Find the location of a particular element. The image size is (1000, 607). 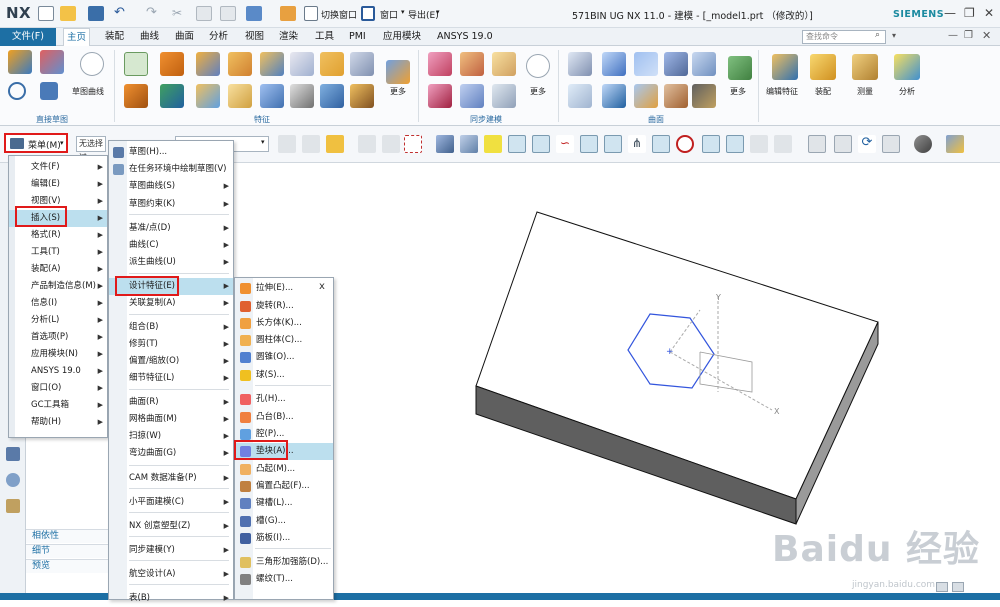

offset-region-icon is located at coordinates (504, 64).